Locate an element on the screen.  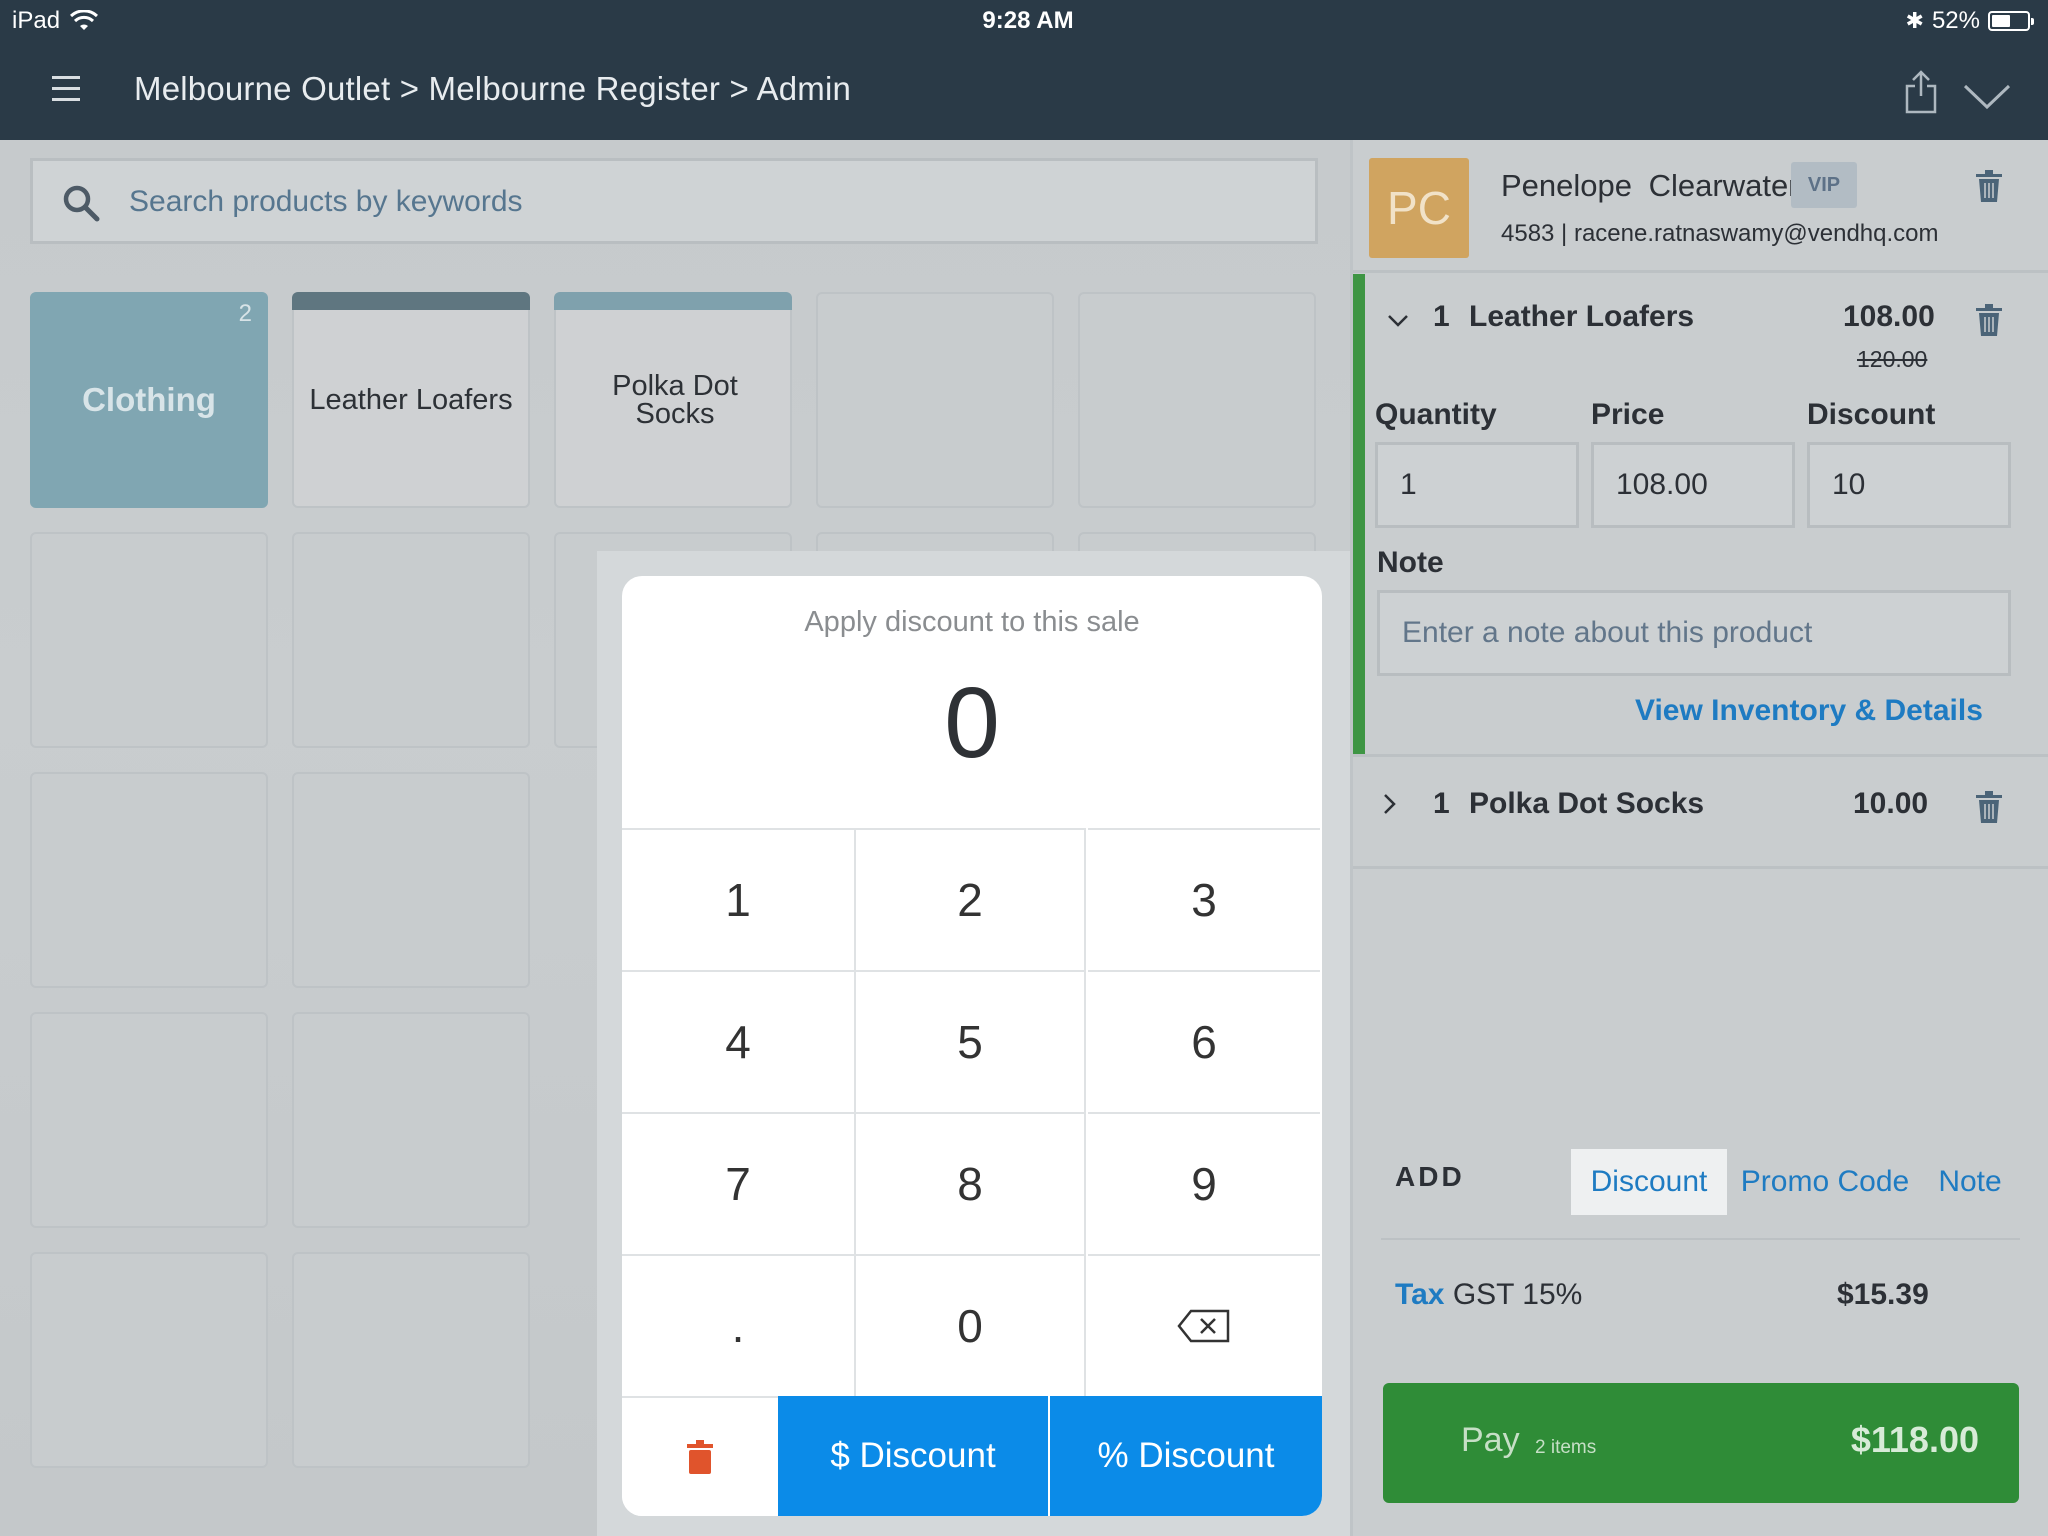
key-5: 5 is located at coordinates (970, 1041).